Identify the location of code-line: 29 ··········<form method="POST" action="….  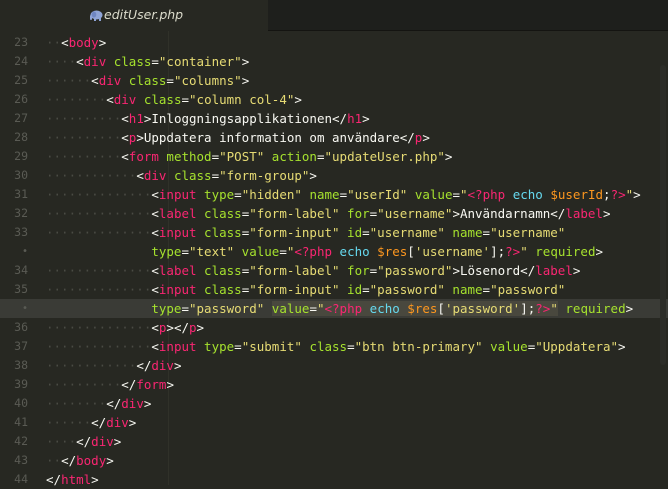
(334, 156).